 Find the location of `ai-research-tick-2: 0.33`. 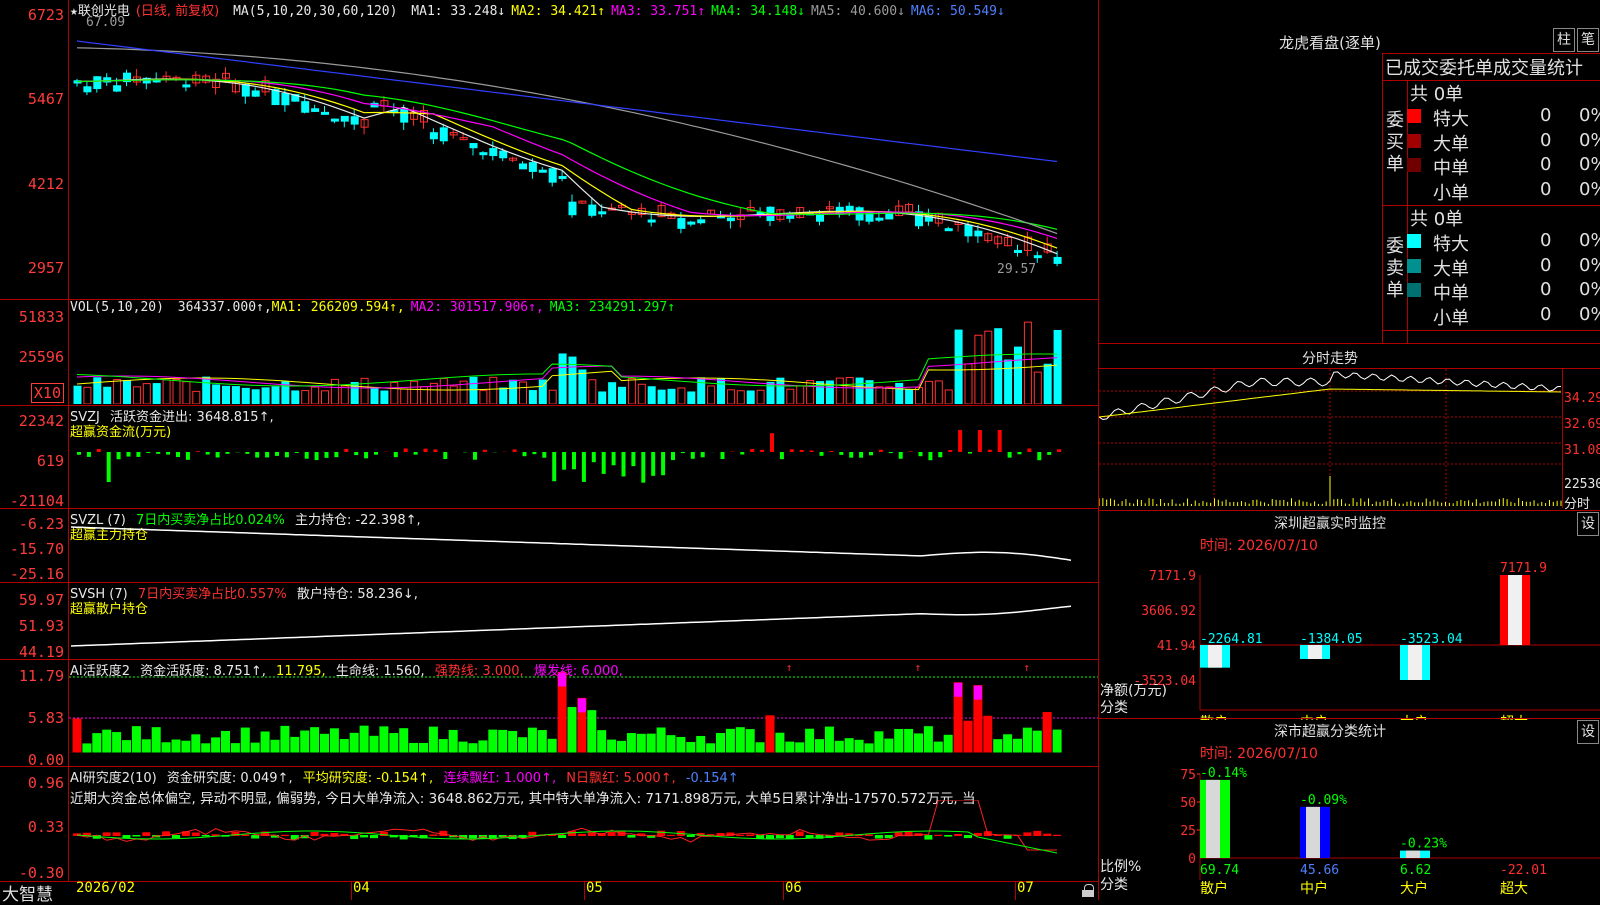

ai-research-tick-2: 0.33 is located at coordinates (46, 827).